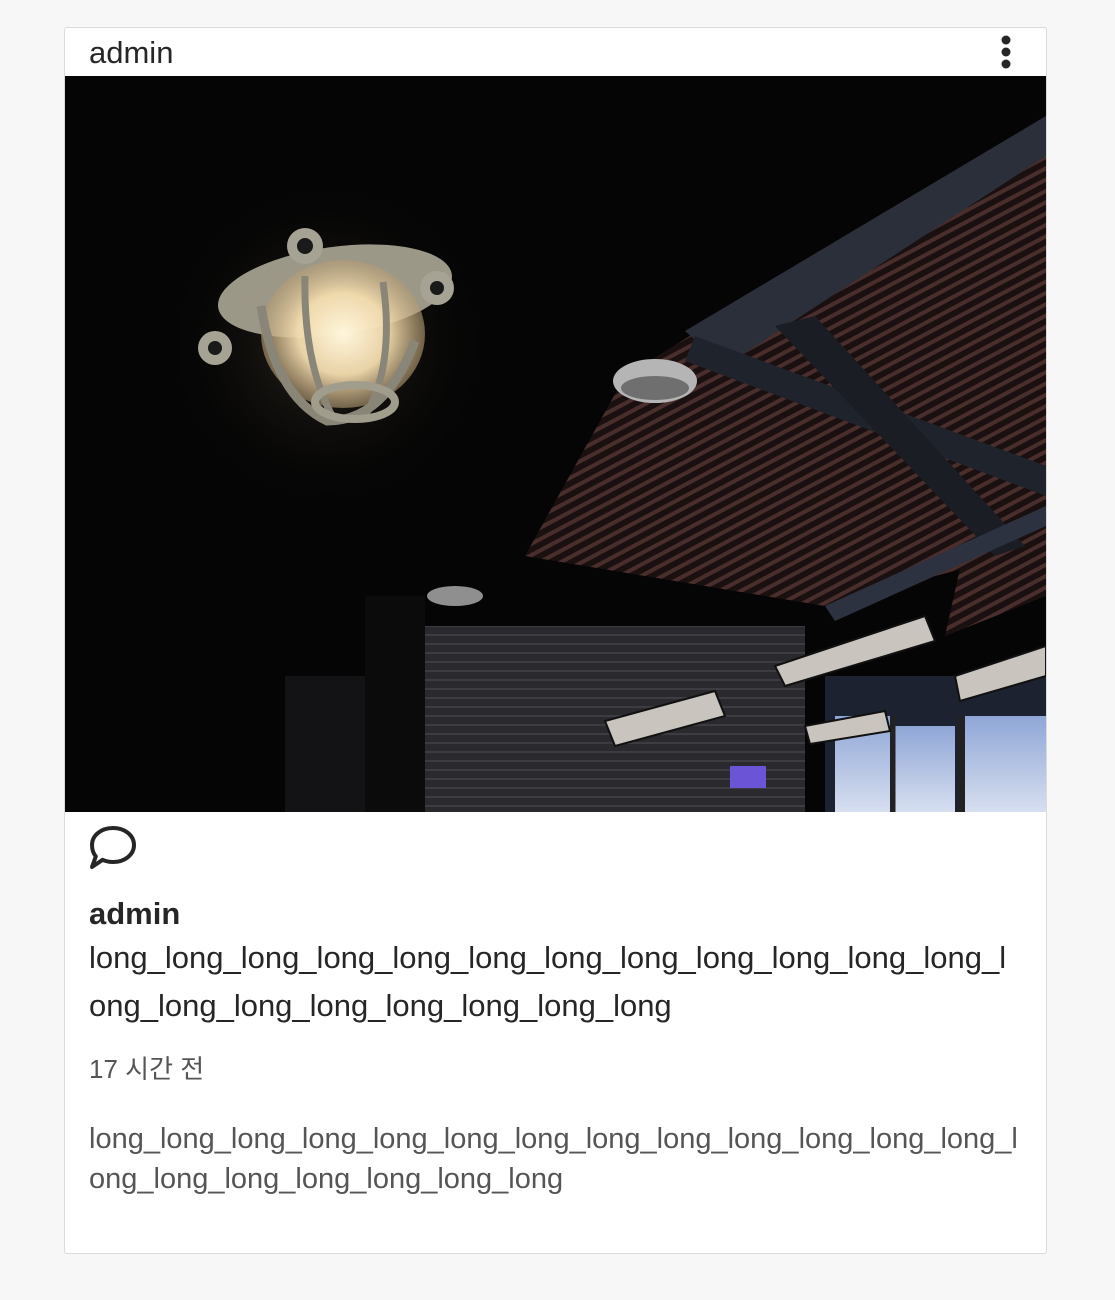 This screenshot has width=1115, height=1300. I want to click on post-author: admin, so click(555, 914).